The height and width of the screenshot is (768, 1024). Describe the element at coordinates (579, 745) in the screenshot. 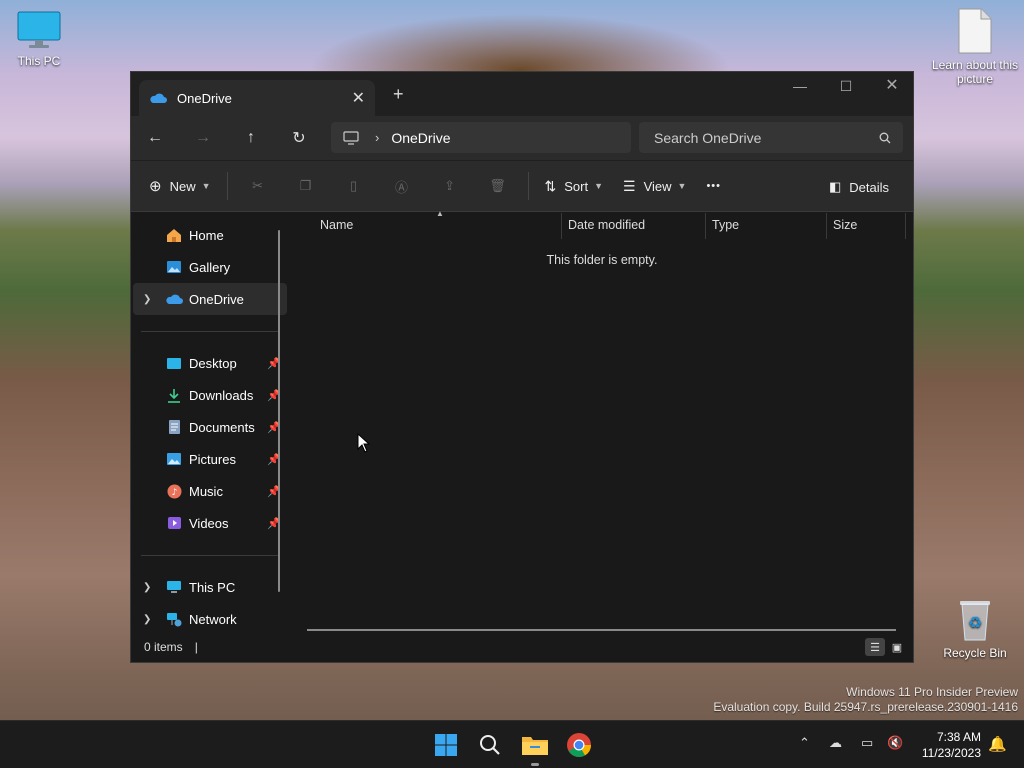

I see `chrome-taskbar-button` at that location.